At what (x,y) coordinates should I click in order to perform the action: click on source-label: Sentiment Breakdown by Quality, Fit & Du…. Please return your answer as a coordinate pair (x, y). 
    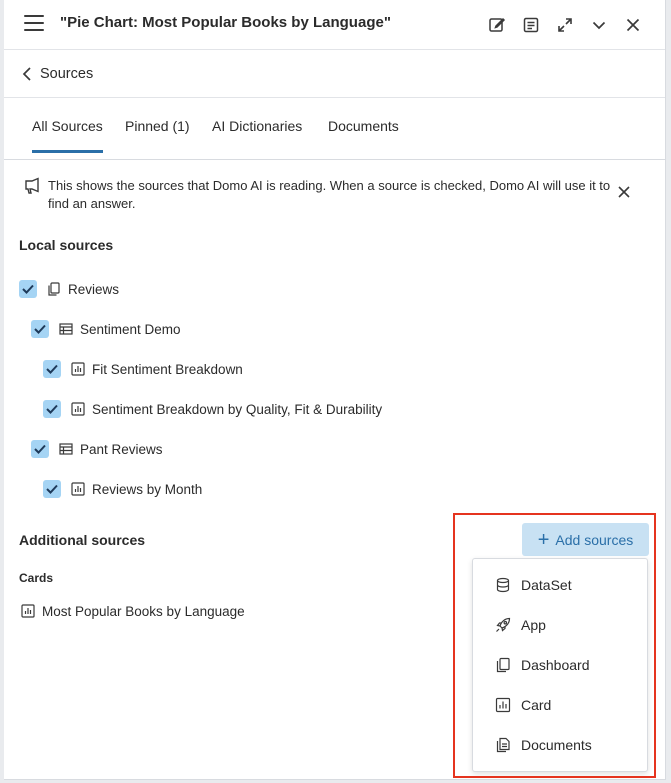
    Looking at the image, I should click on (237, 409).